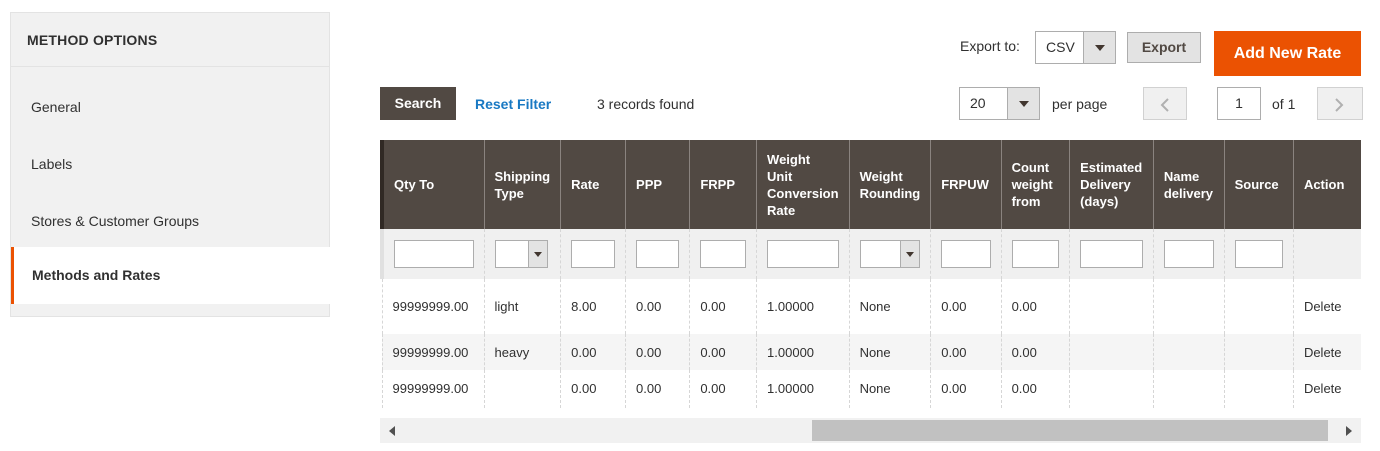 The image size is (1380, 451). Describe the element at coordinates (1349, 431) in the screenshot. I see `scroll-right-arrow-icon` at that location.